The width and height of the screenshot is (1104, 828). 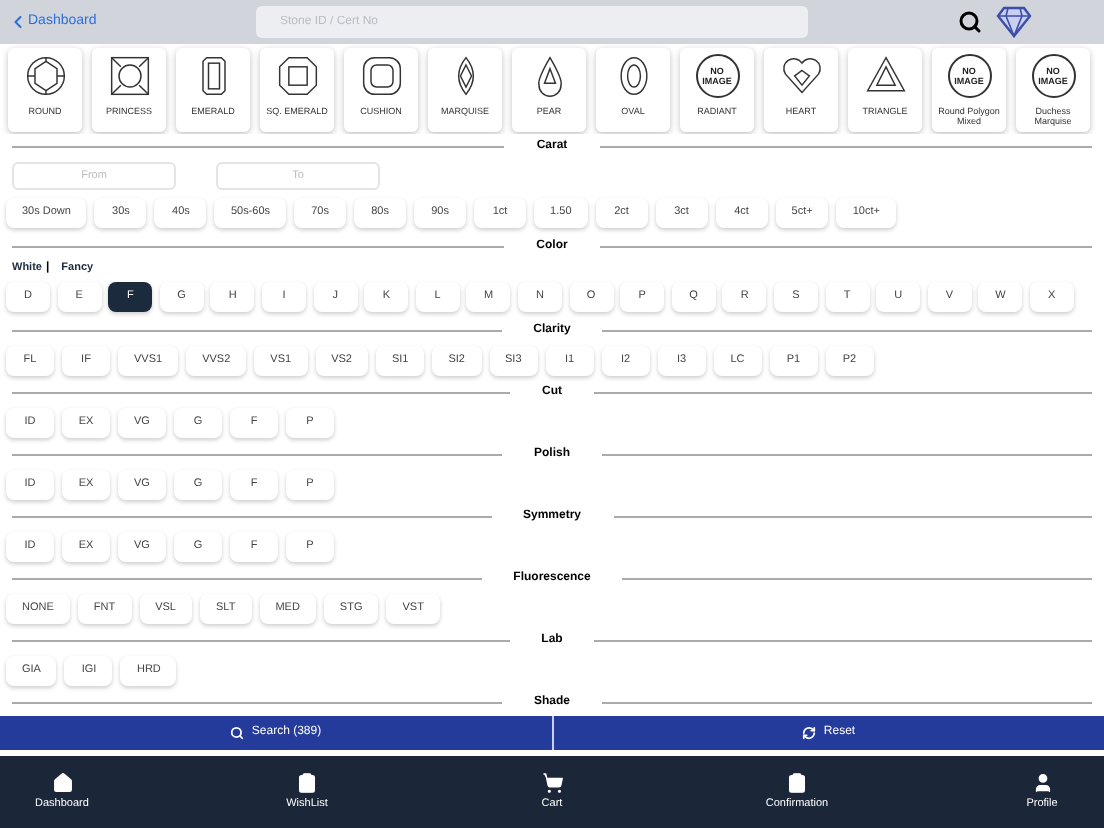 I want to click on cart-icon, so click(x=552, y=783).